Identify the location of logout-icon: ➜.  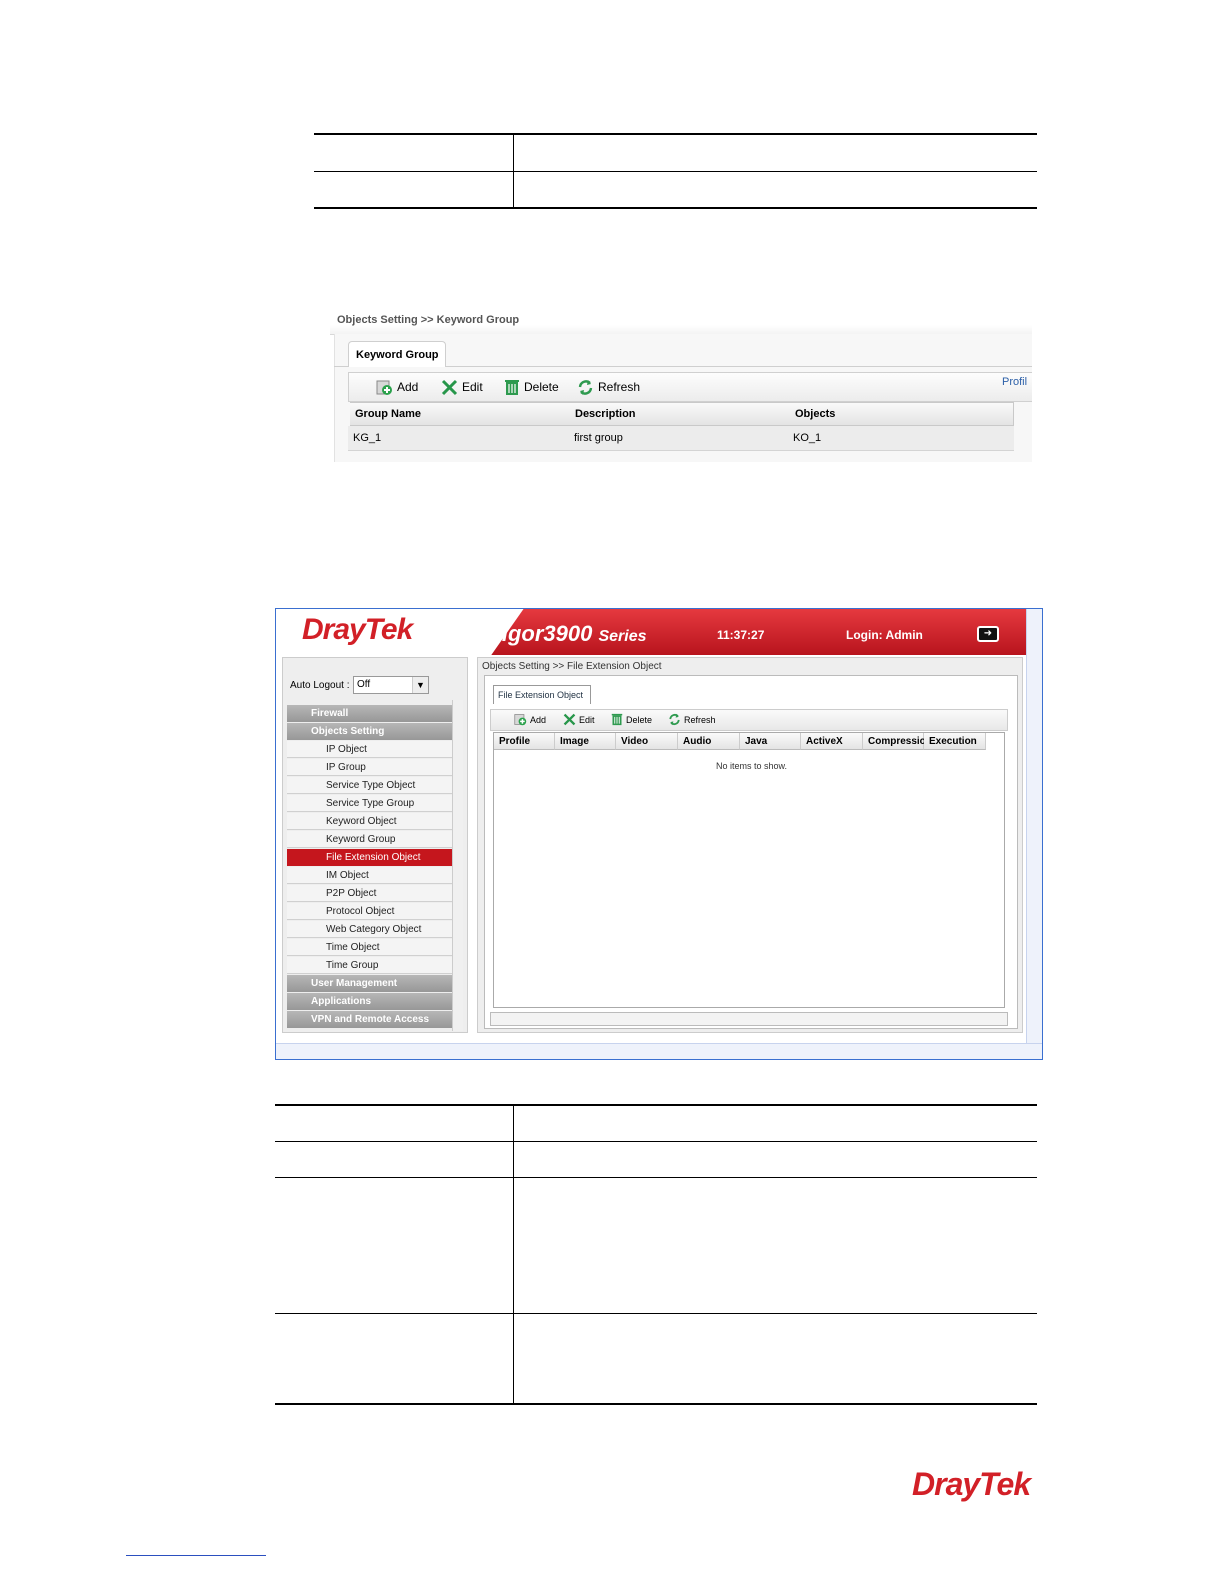
(988, 634).